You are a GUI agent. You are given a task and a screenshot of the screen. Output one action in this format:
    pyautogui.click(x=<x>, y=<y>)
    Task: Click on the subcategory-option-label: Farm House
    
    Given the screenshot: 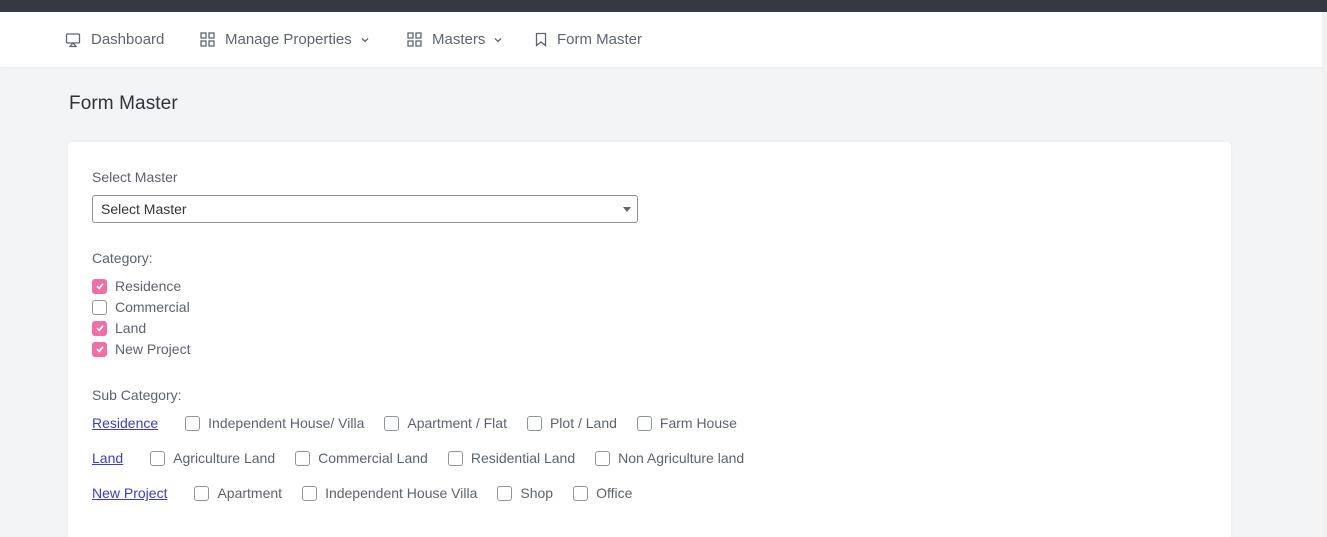 What is the action you would take?
    pyautogui.click(x=698, y=423)
    